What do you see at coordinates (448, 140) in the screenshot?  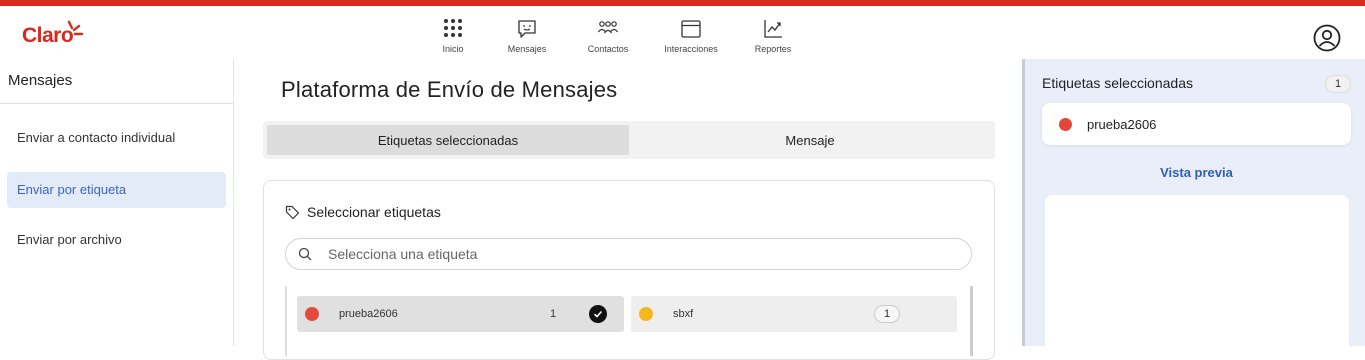 I see `tab-etiquetas-seleccionadas: Etiquetas seleccionadas` at bounding box center [448, 140].